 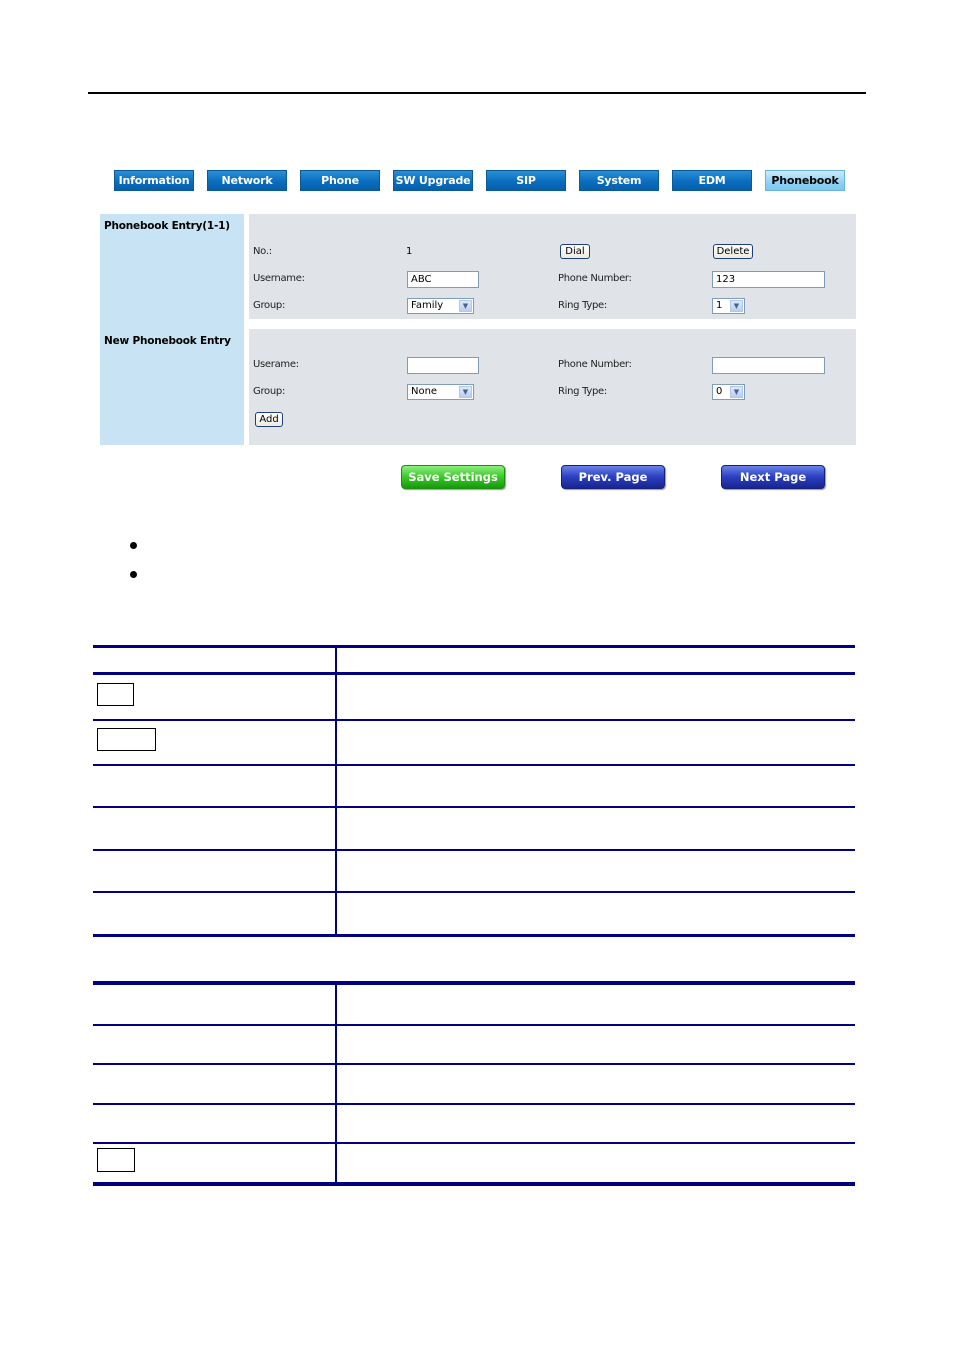 I want to click on tab-network: Network, so click(x=247, y=180).